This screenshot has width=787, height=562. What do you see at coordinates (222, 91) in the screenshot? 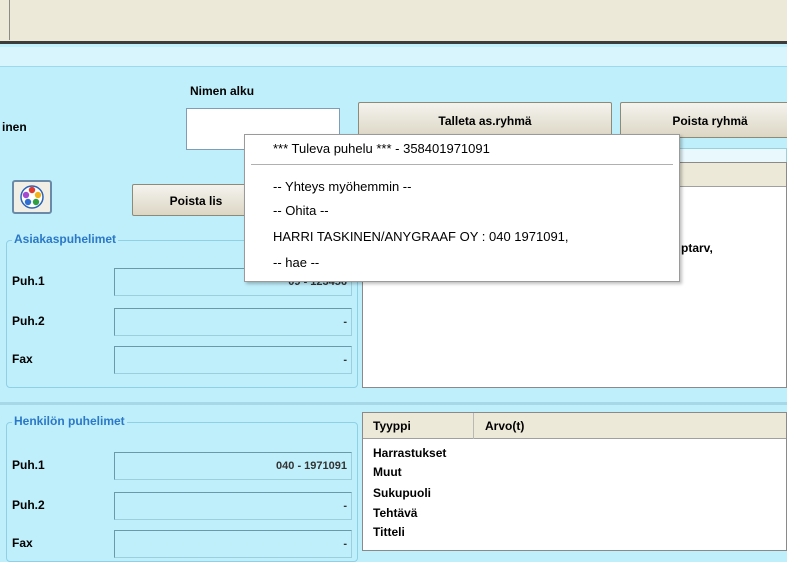
I see `nimen-alku-label: Nimen alku` at bounding box center [222, 91].